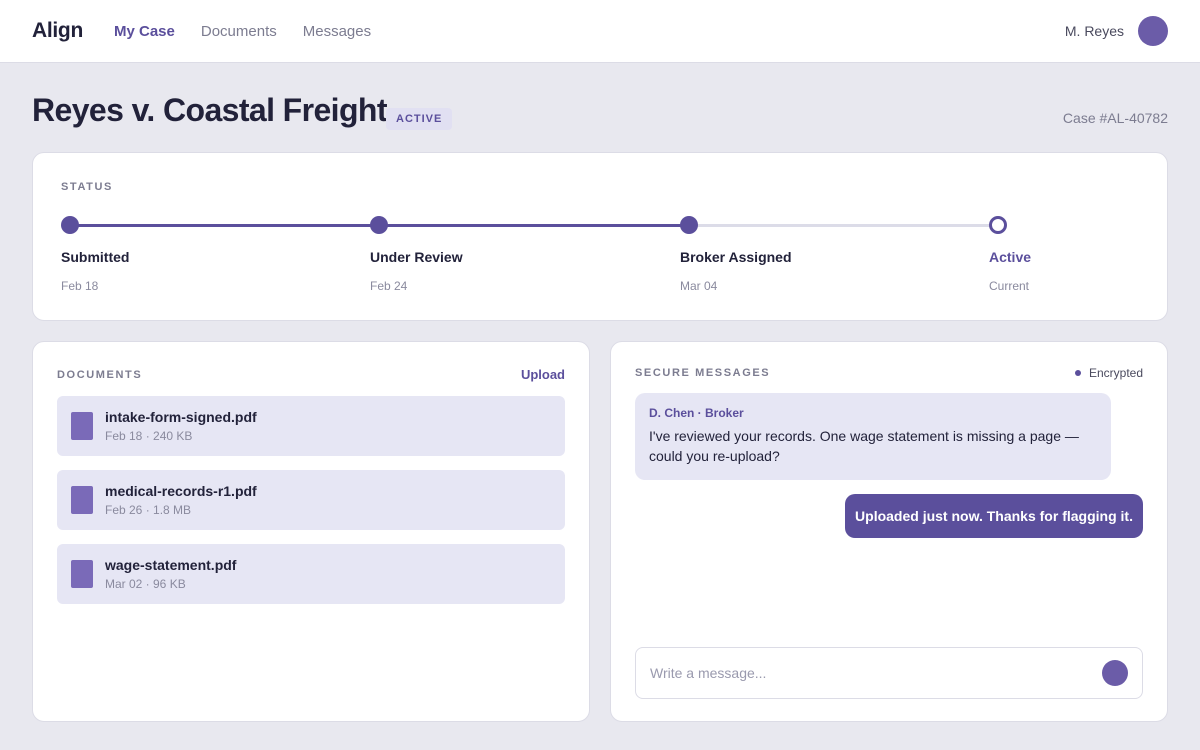  Describe the element at coordinates (144, 31) in the screenshot. I see `nav-my-case: My Case` at that location.